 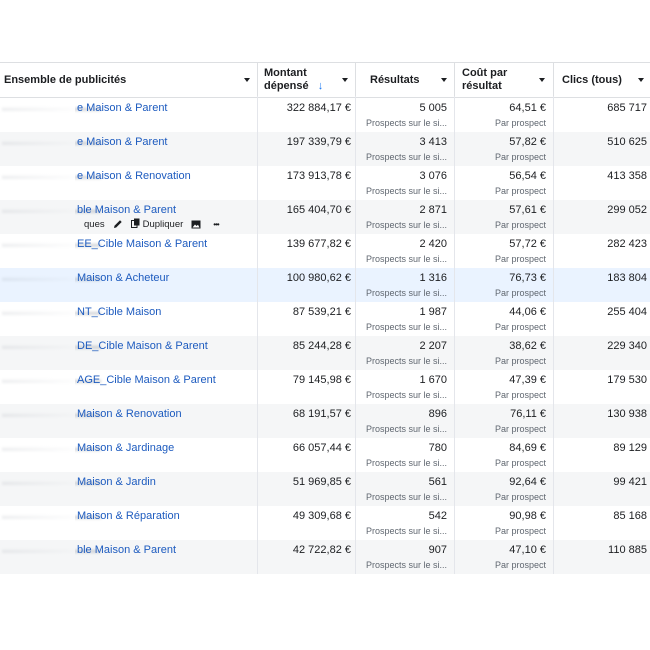 I want to click on clicks-value: 282 423, so click(x=627, y=244).